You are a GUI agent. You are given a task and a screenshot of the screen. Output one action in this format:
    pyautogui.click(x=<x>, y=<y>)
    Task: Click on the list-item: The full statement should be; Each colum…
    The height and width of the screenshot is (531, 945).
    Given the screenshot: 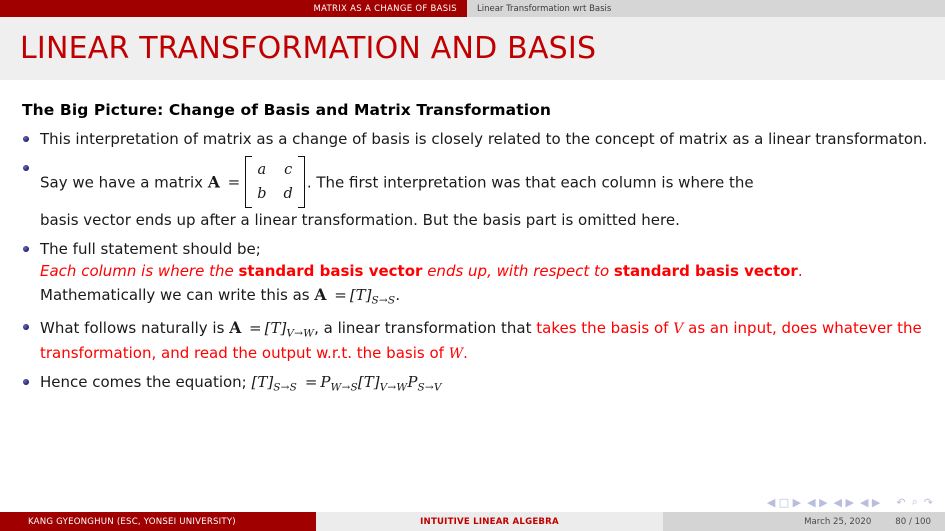 What is the action you would take?
    pyautogui.click(x=479, y=274)
    